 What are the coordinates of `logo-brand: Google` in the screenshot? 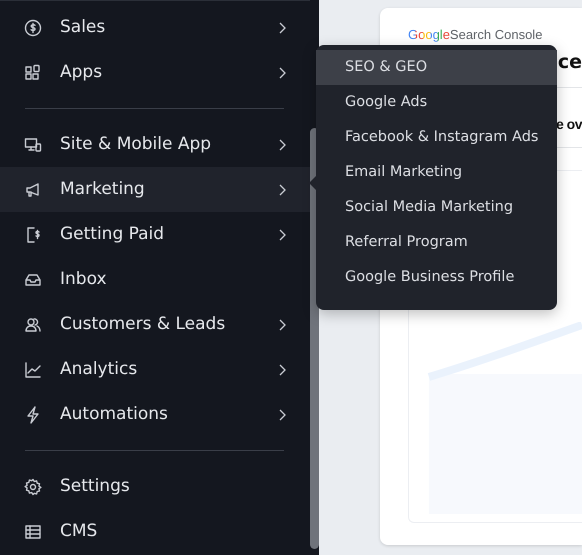 It's located at (429, 34).